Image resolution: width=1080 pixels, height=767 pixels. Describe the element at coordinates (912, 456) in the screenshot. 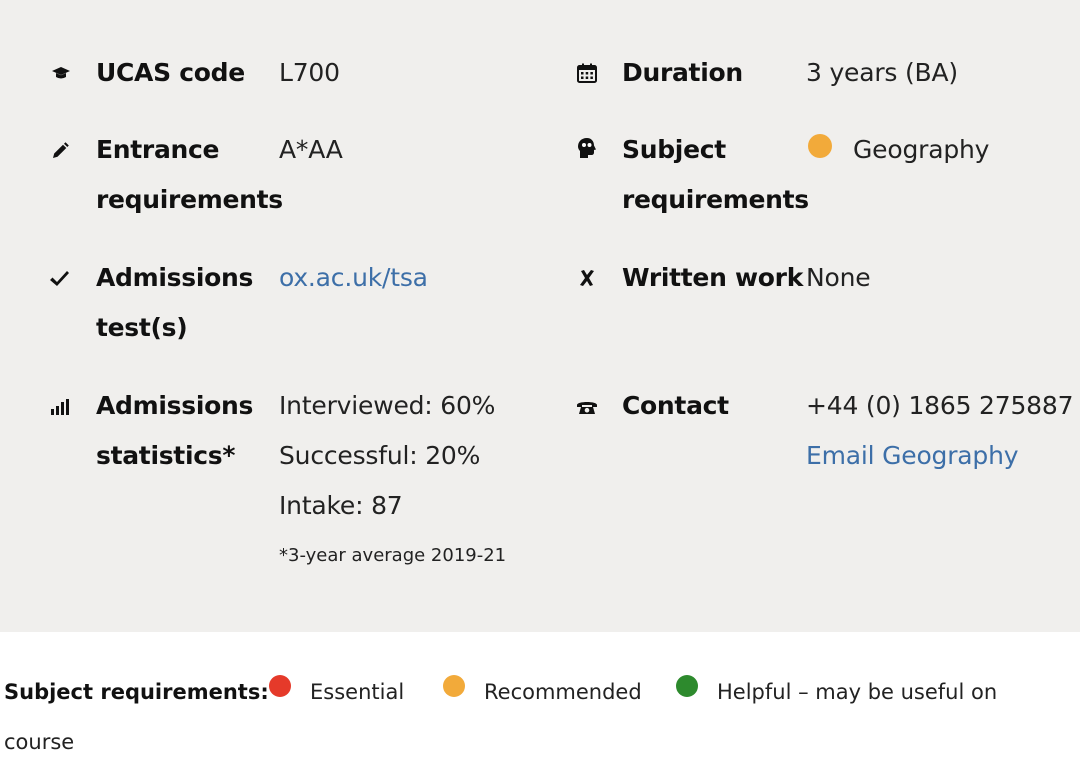

I see `email-geography-link: Email Geography` at that location.